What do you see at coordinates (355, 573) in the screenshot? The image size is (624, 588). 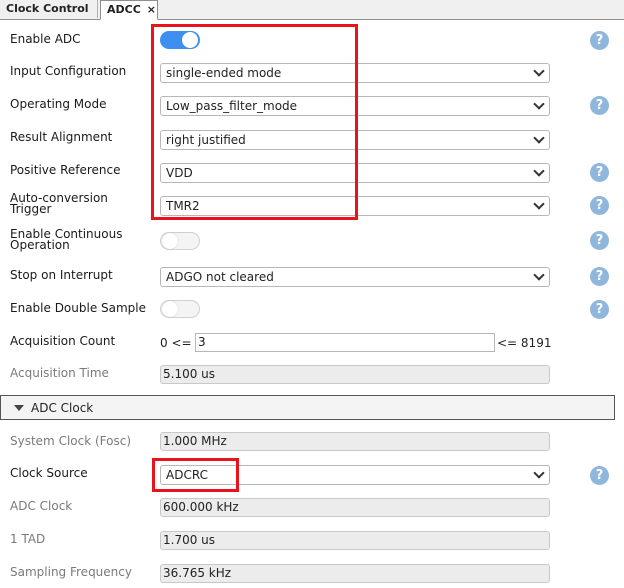 I see `sampling-frequency-value: 36.765 kHz` at bounding box center [355, 573].